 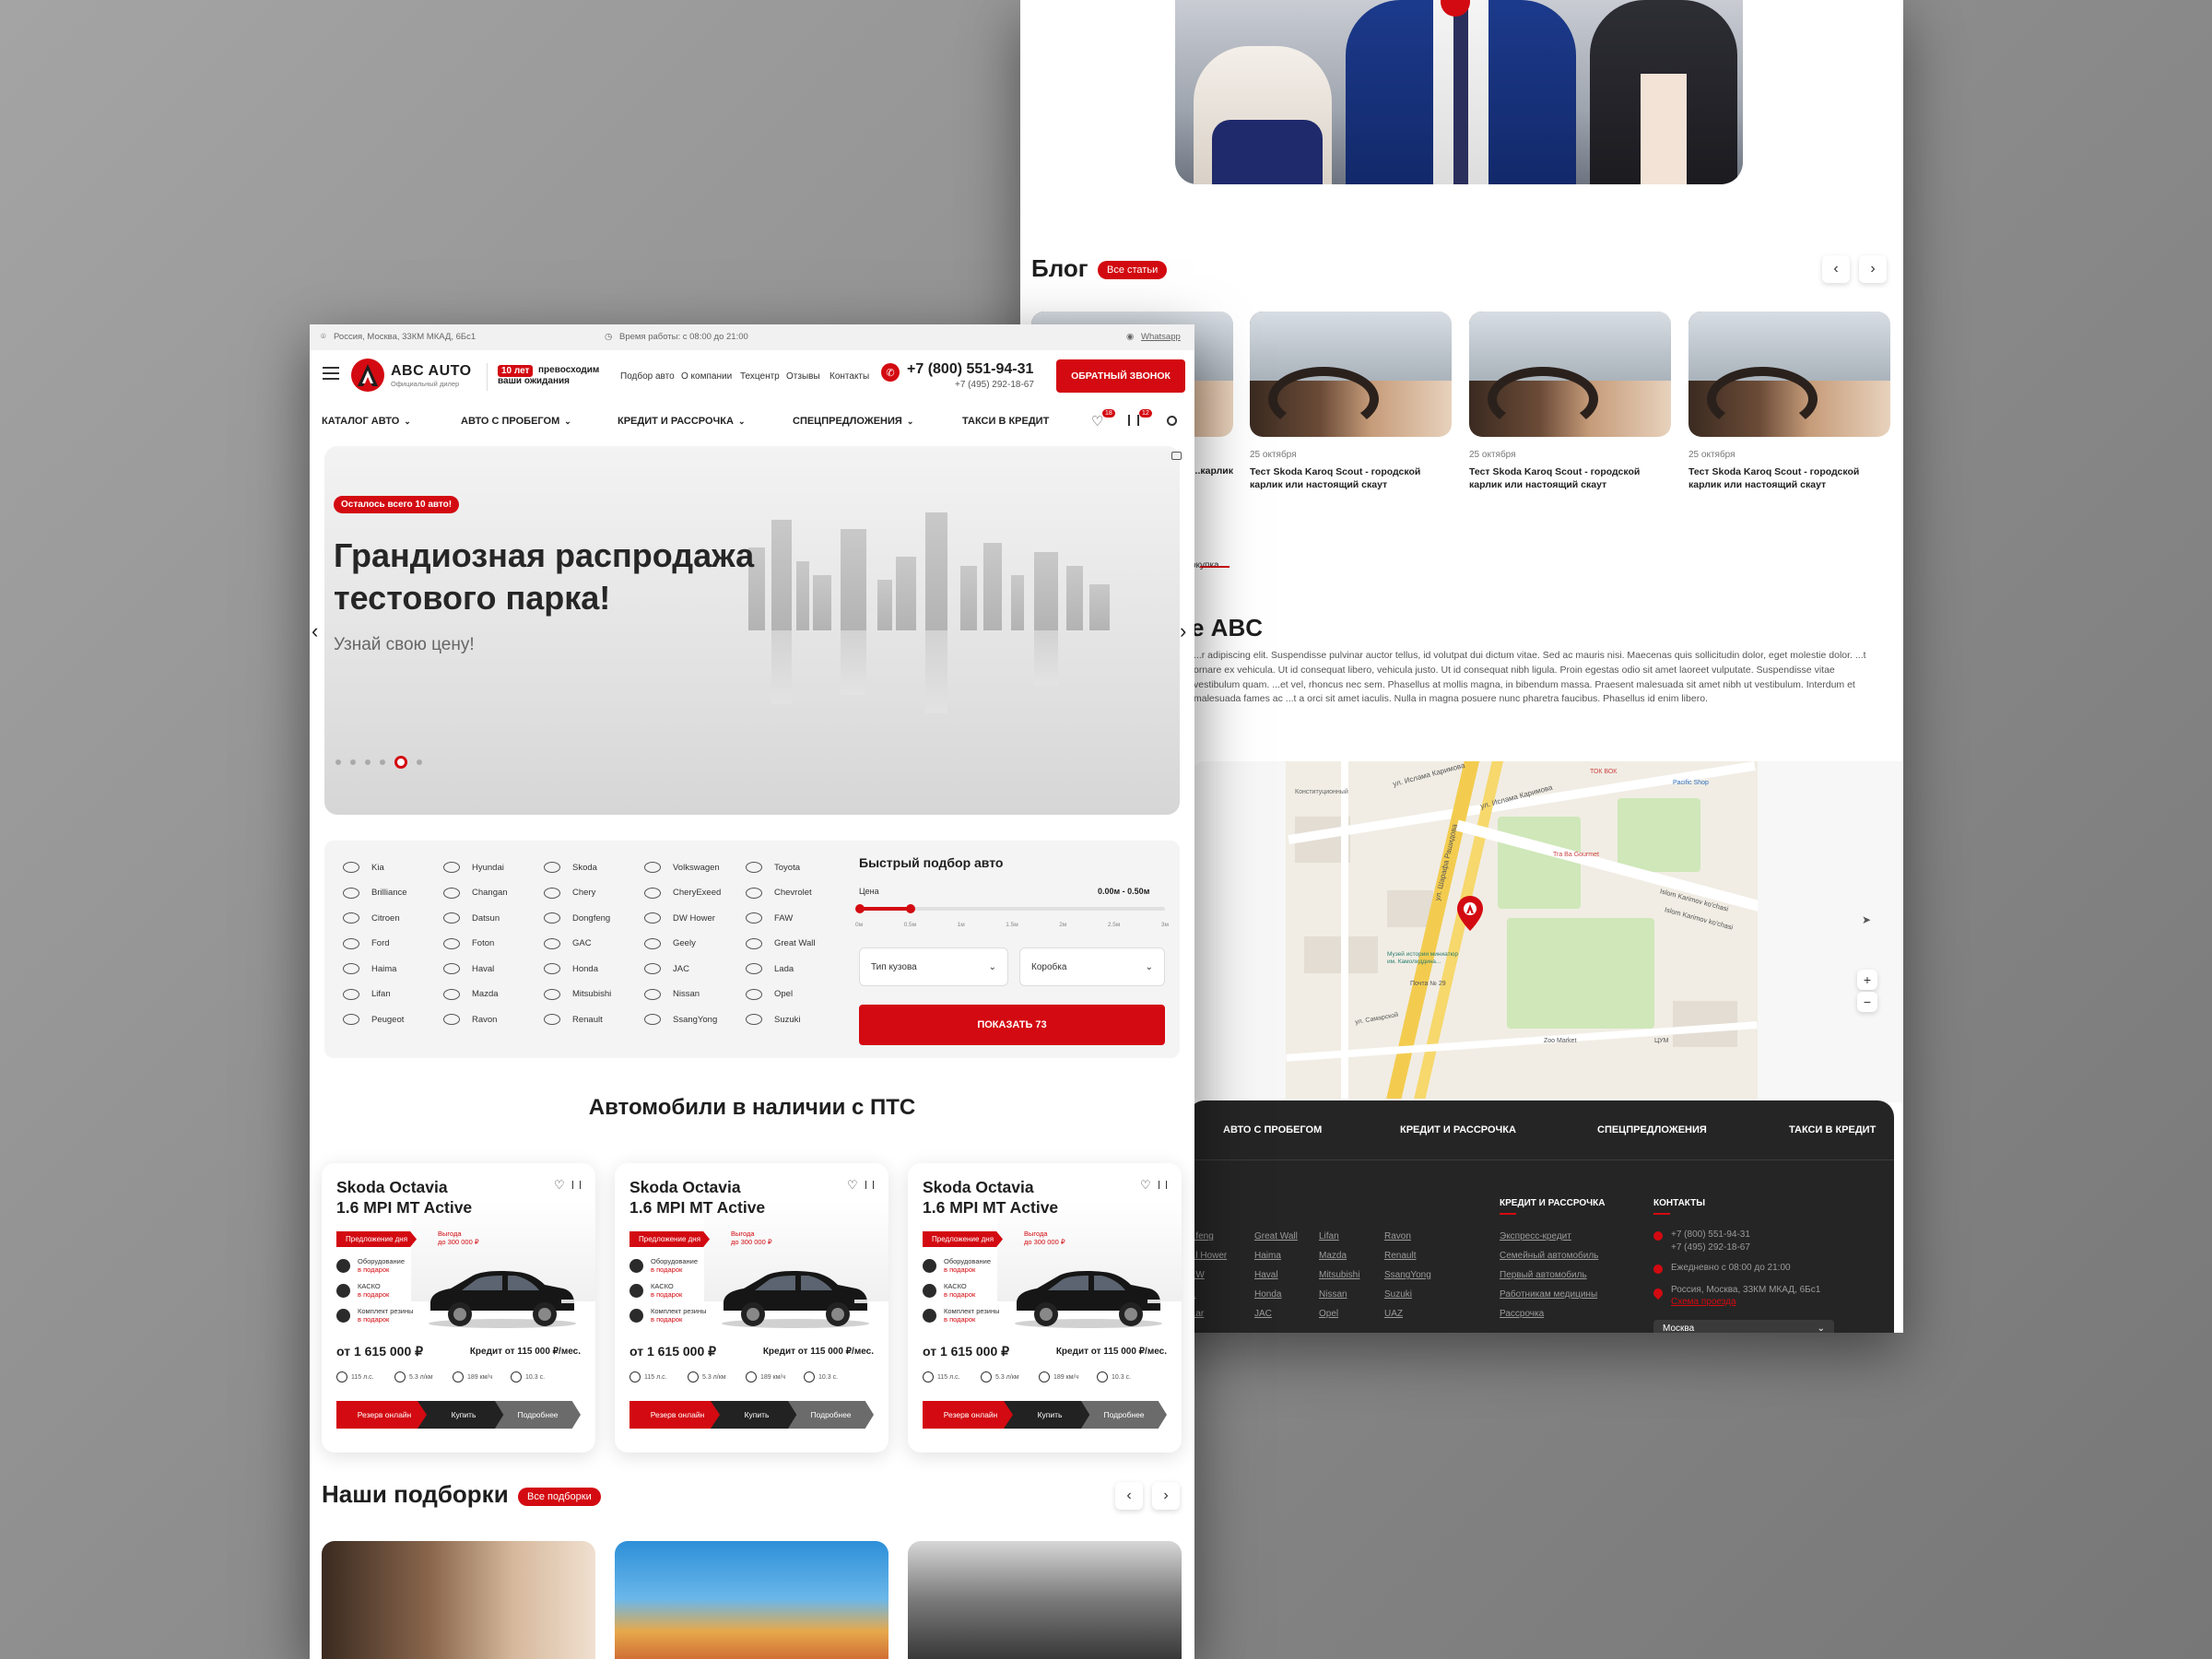 I want to click on footer-brand-link: UAZ, so click(x=1393, y=1314).